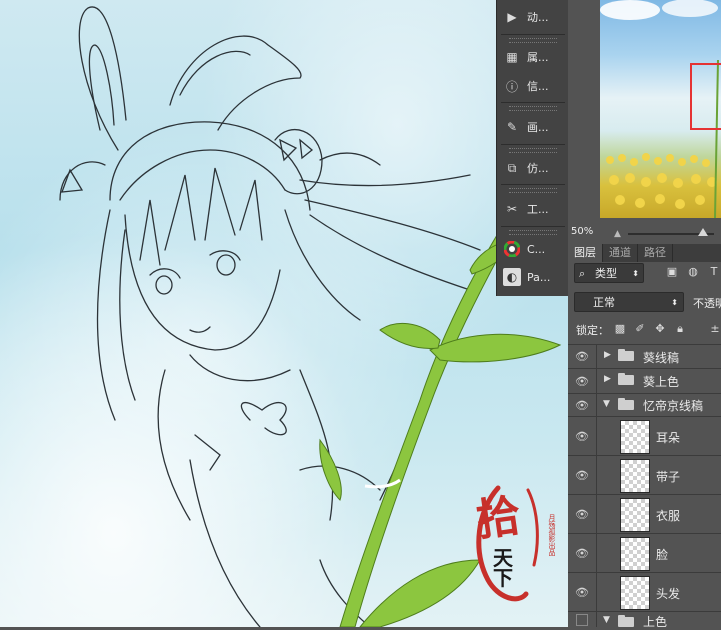 This screenshot has height=630, width=721. What do you see at coordinates (705, 96) in the screenshot?
I see `navigator-view-box` at bounding box center [705, 96].